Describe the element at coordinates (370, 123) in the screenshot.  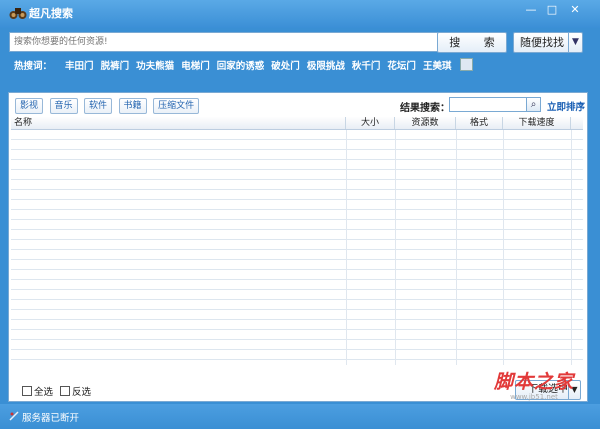
I see `column-header-size: 大小` at that location.